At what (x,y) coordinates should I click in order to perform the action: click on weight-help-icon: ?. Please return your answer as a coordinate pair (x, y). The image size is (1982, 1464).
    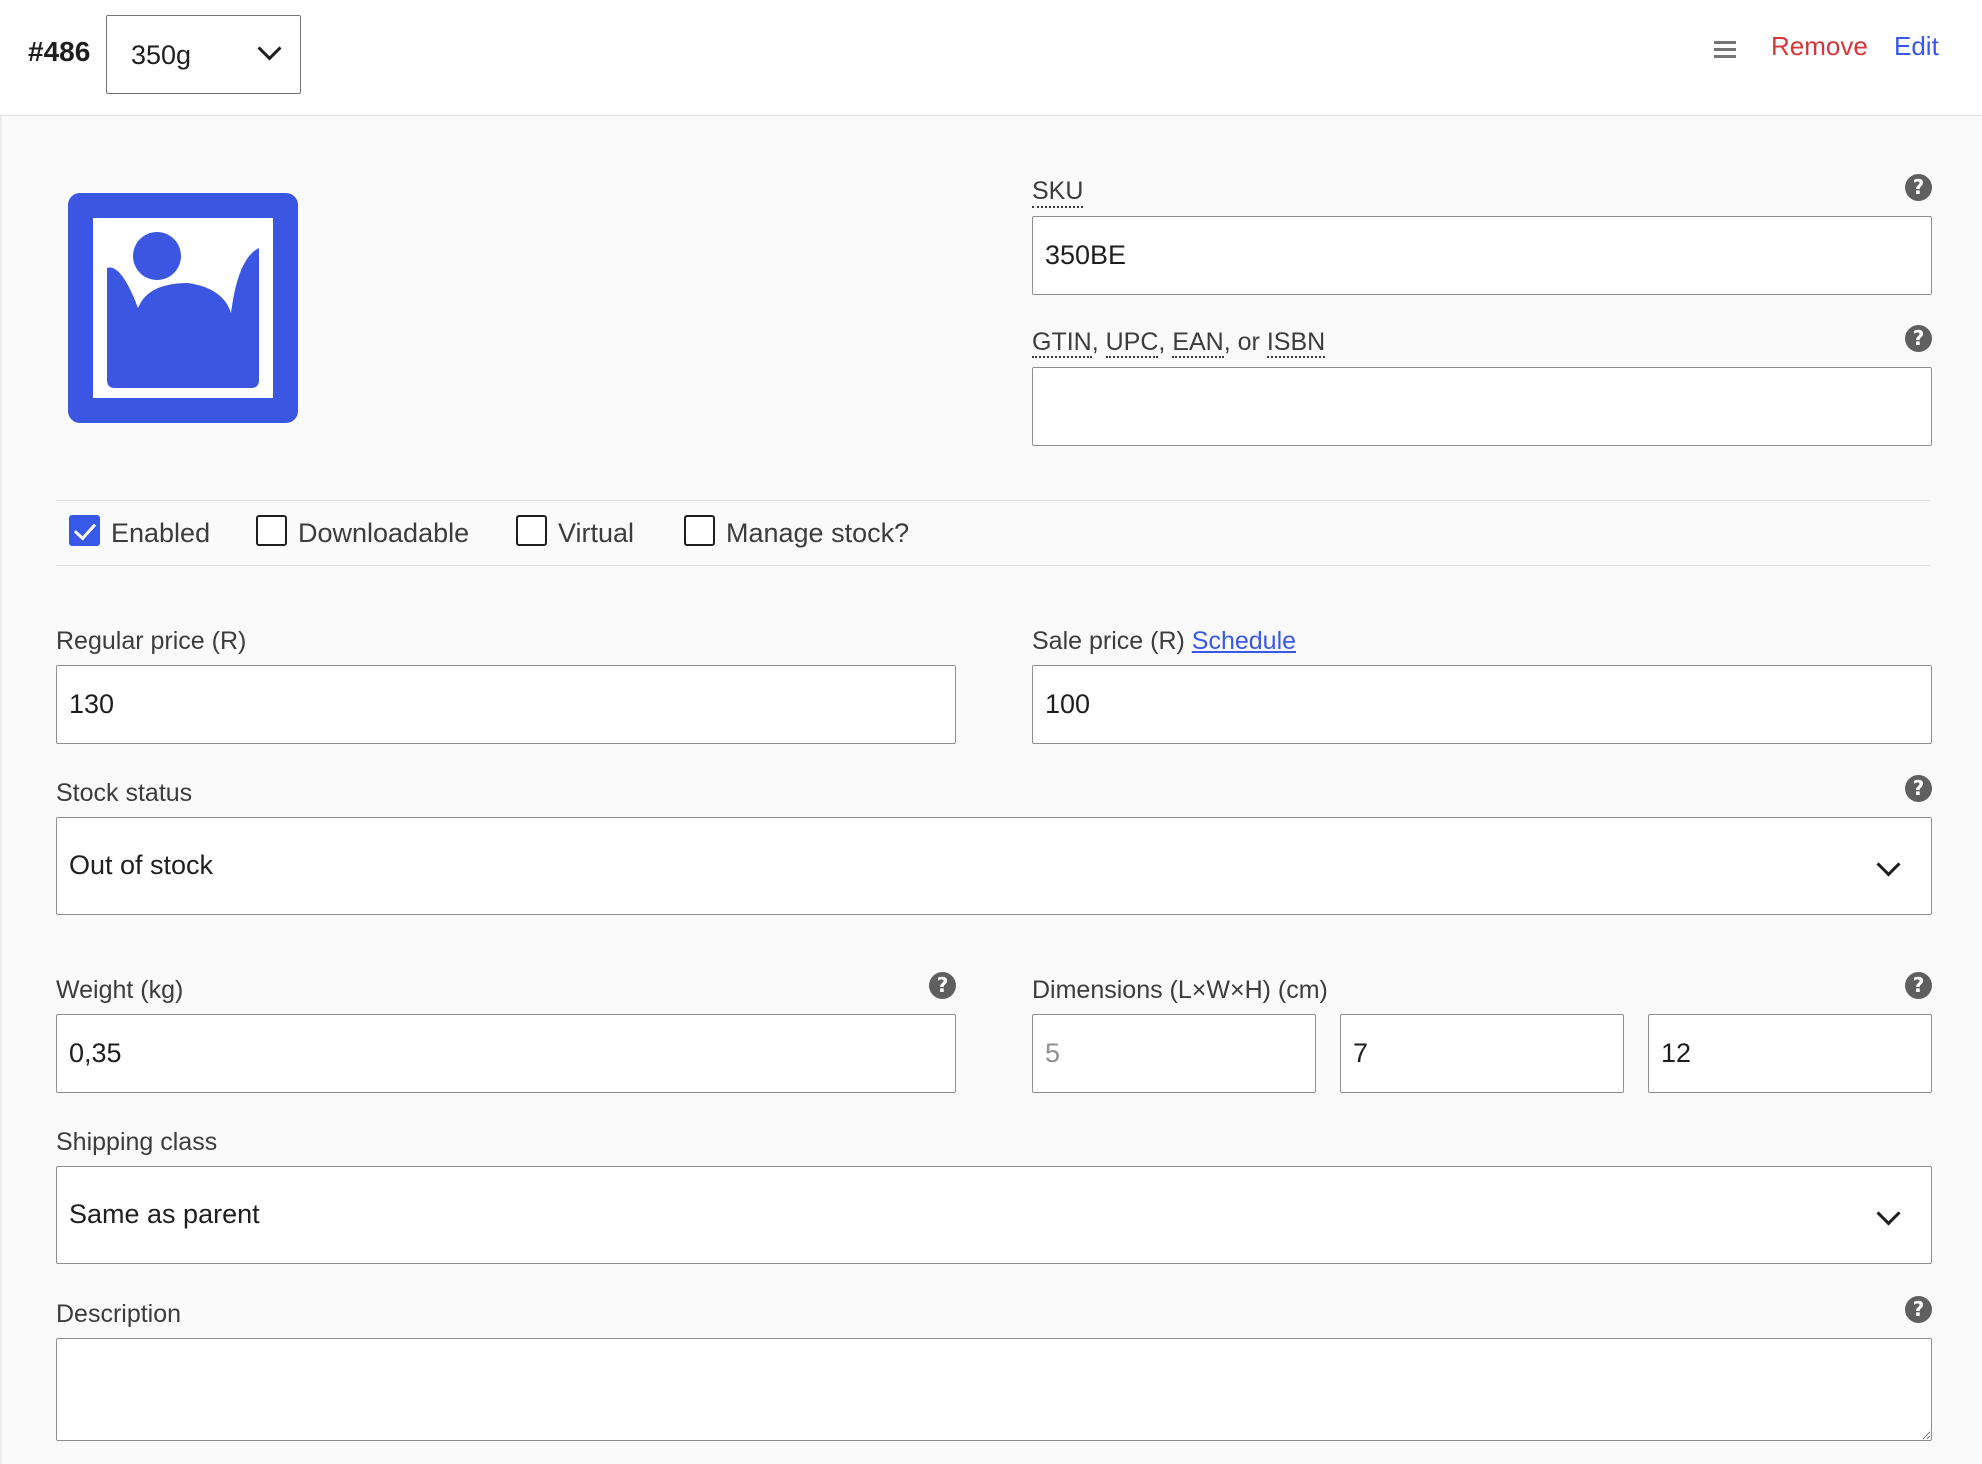
    Looking at the image, I should click on (942, 985).